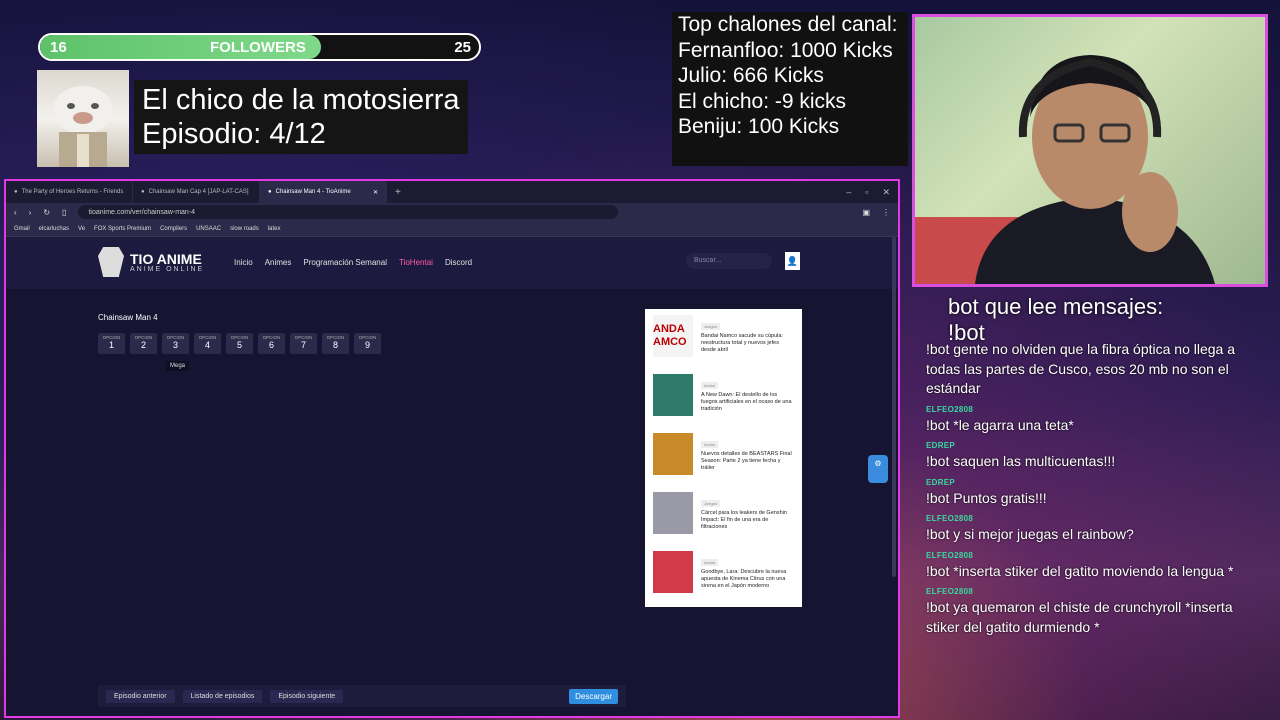 This screenshot has height=720, width=1280. Describe the element at coordinates (15, 212) in the screenshot. I see `back-icon: ‹` at that location.